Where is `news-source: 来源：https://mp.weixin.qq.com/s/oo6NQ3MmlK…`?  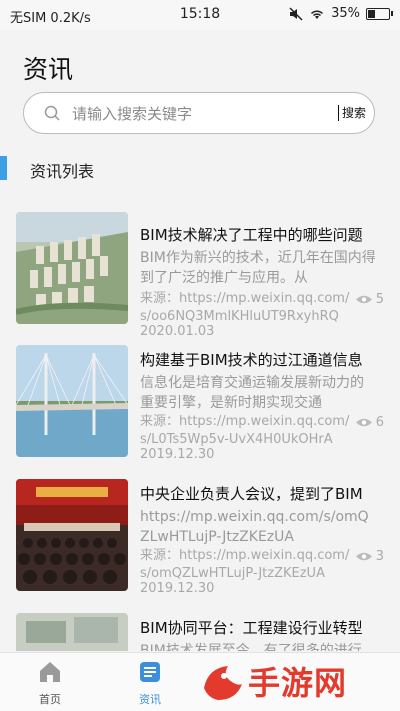
news-source: 来源：https://mp.weixin.qq.com/s/oo6NQ3MmlK… is located at coordinates (245, 307).